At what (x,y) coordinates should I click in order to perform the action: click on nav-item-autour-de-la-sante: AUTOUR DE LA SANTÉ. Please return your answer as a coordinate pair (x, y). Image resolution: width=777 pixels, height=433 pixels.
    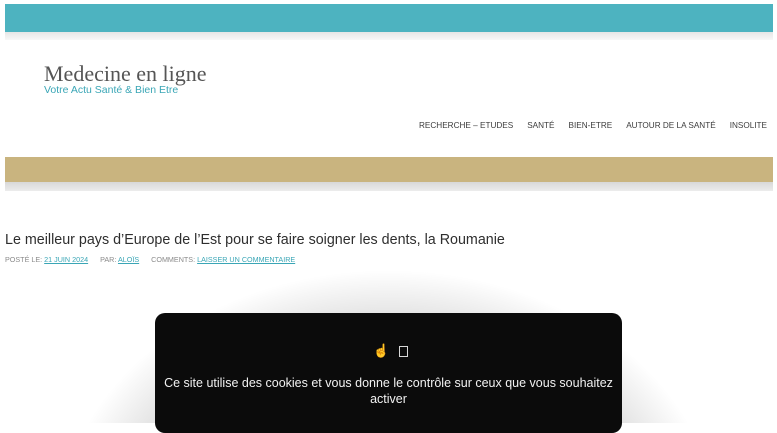
    Looking at the image, I should click on (670, 125).